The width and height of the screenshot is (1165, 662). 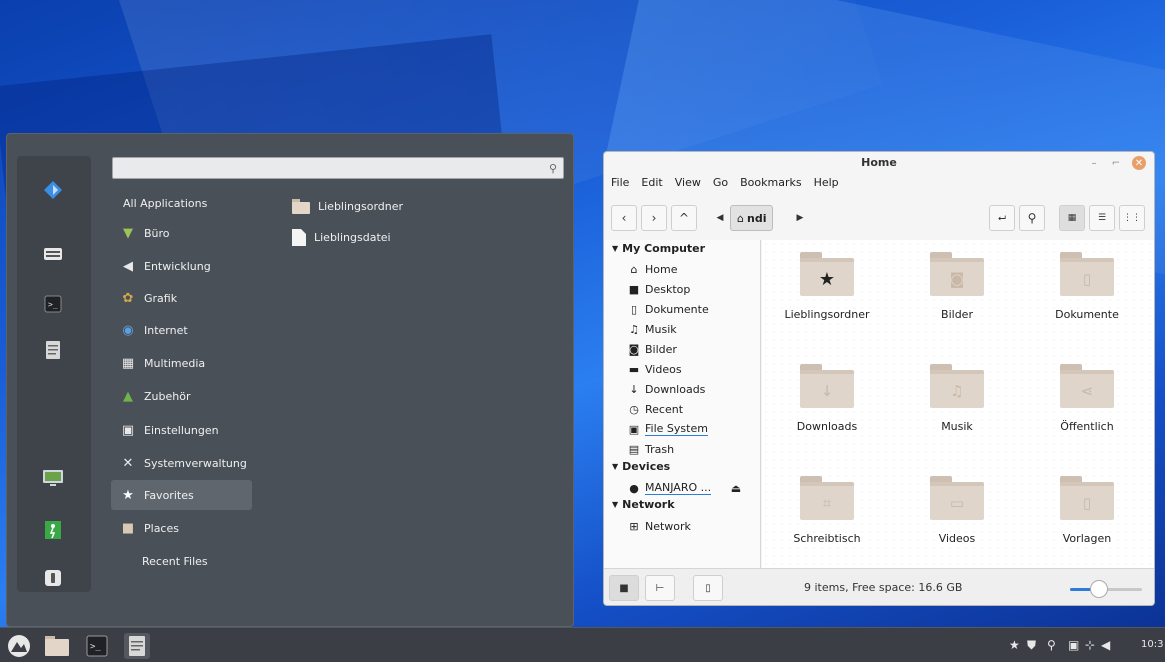 I want to click on category-all-applications: All Applications, so click(x=181, y=203).